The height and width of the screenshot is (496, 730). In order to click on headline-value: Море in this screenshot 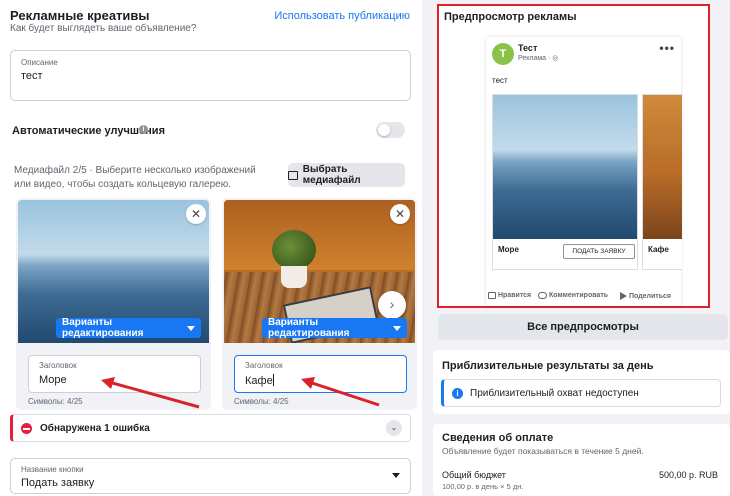, I will do `click(53, 380)`.